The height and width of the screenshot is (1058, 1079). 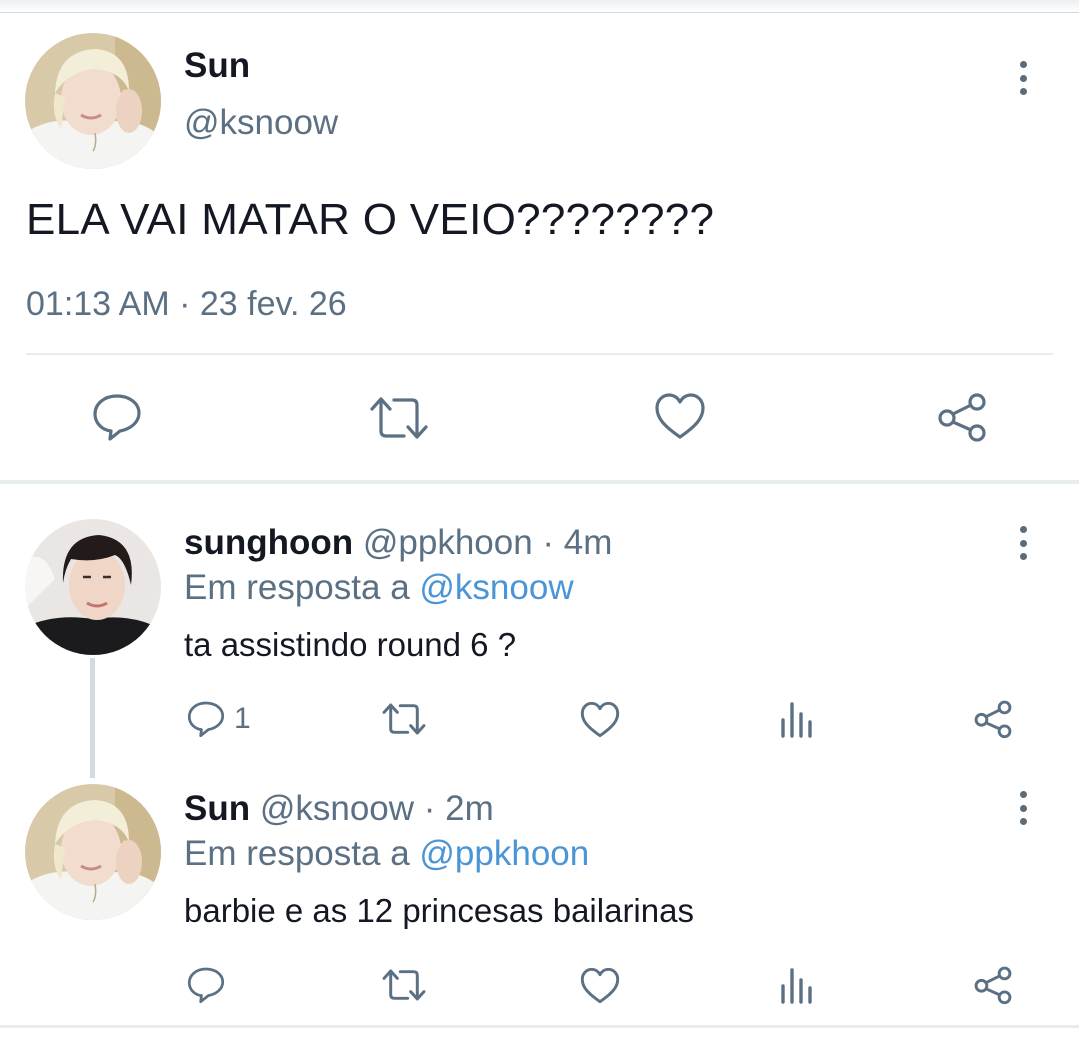 I want to click on reply-to-link: @ppkhoon, so click(x=504, y=853).